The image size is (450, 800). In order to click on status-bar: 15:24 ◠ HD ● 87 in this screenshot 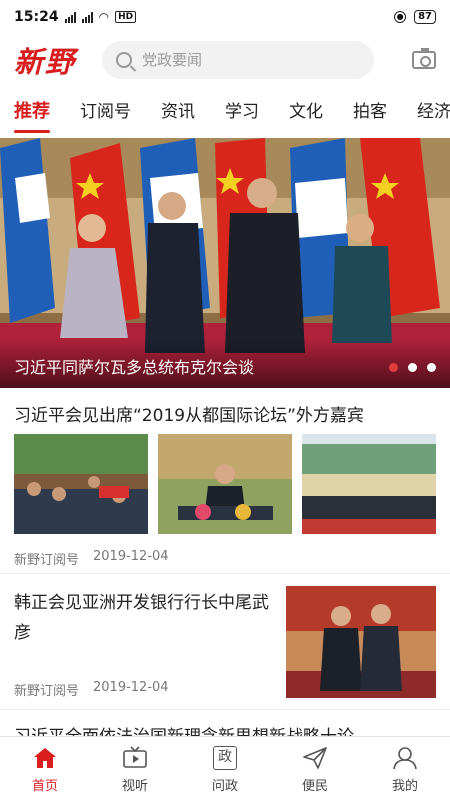, I will do `click(225, 17)`.